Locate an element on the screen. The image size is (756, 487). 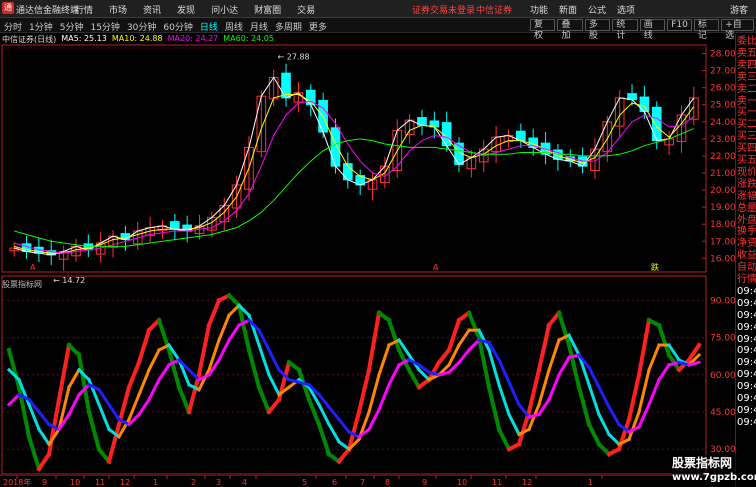
time-label-8: 4 is located at coordinates (244, 482).